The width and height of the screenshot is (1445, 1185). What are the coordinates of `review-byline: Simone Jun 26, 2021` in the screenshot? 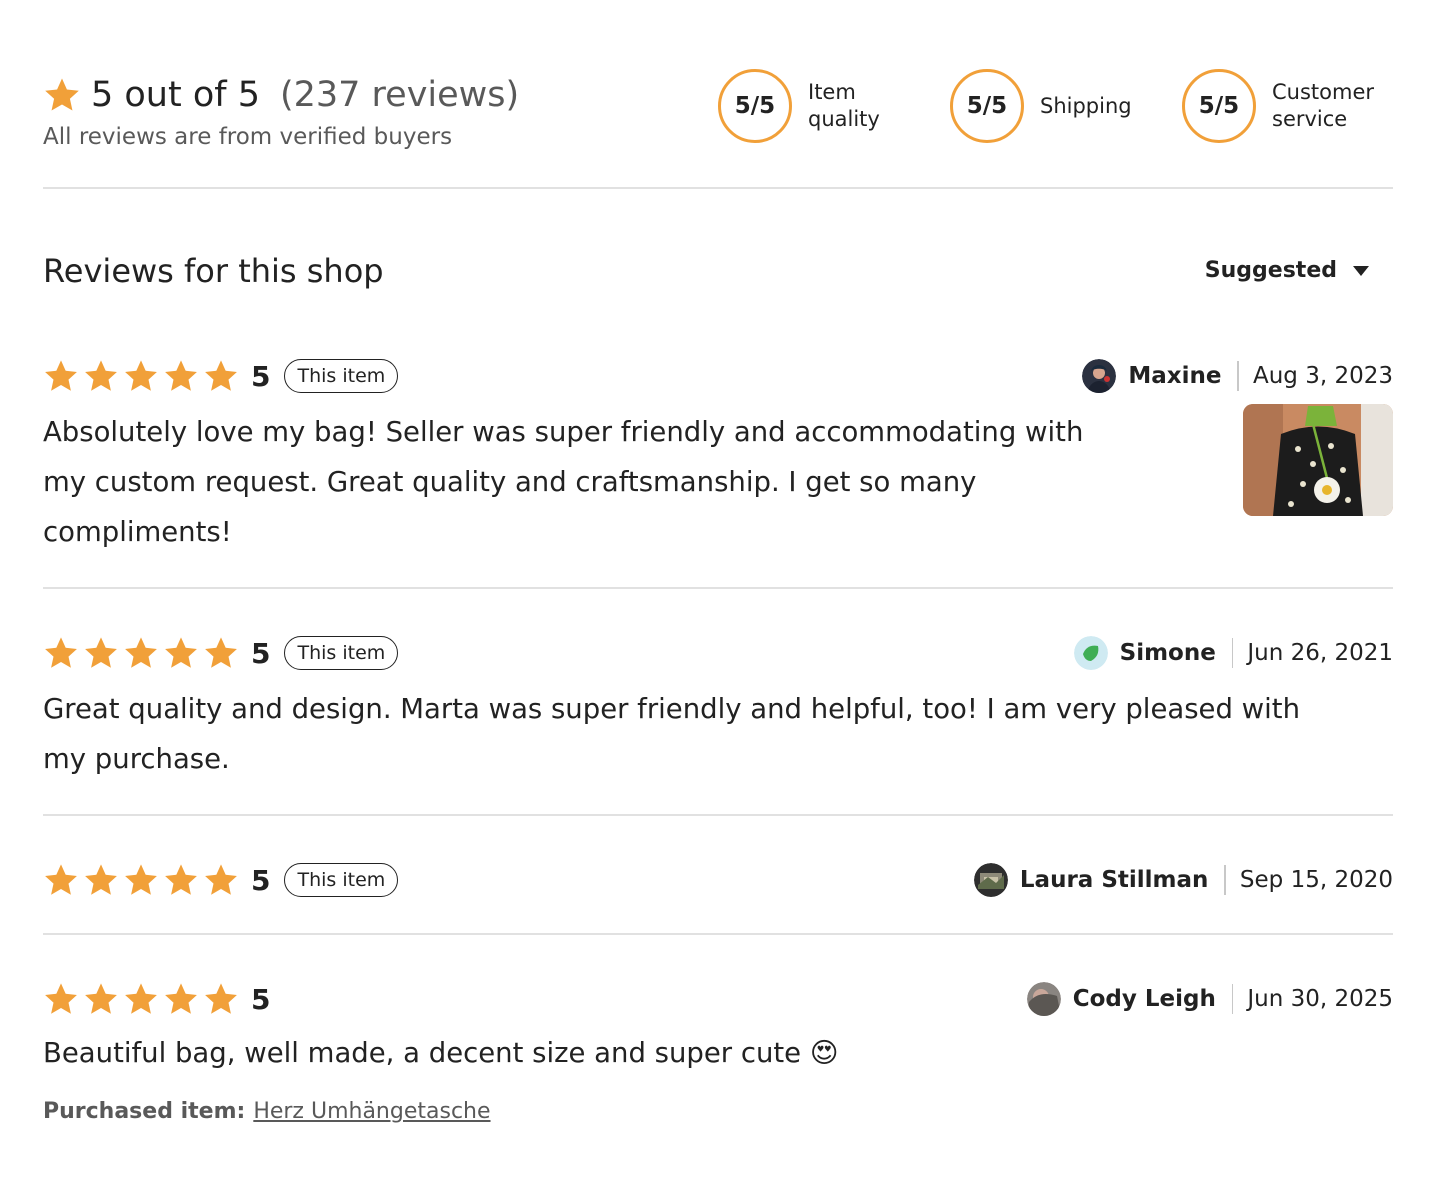 It's located at (1233, 653).